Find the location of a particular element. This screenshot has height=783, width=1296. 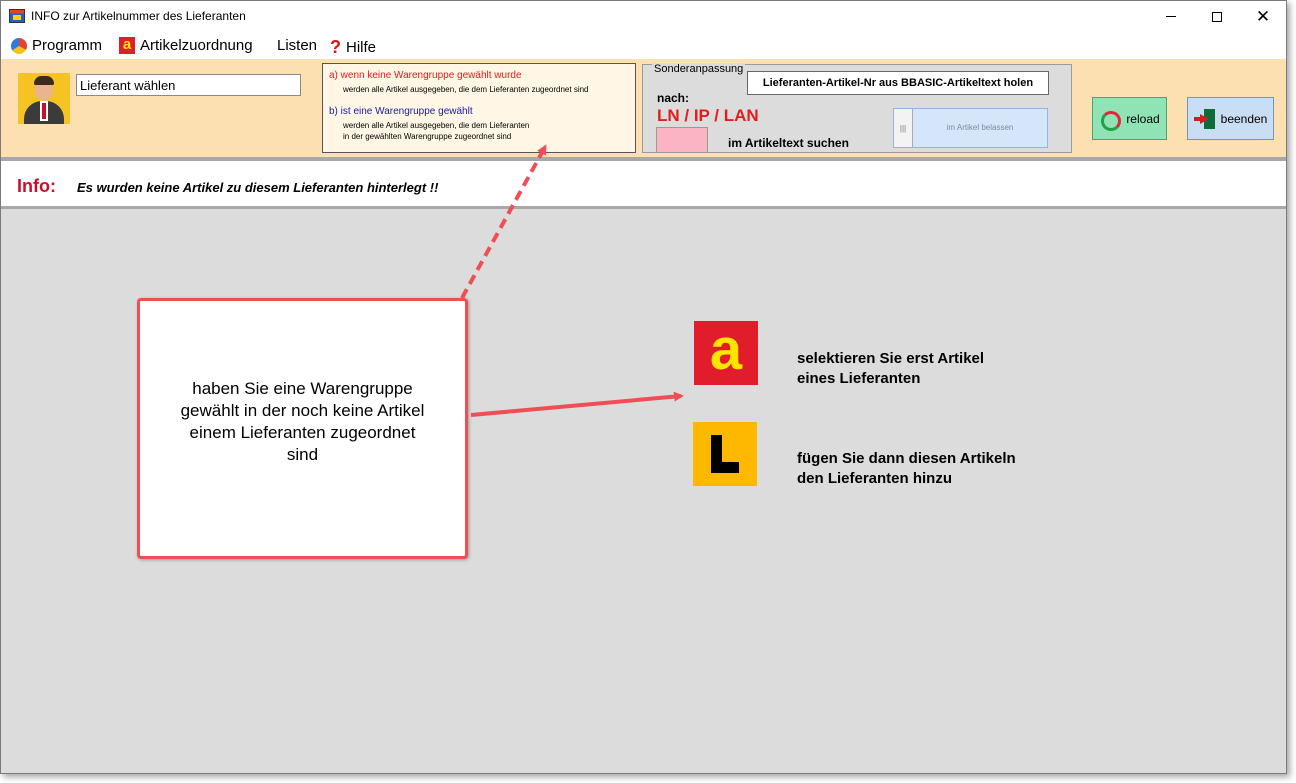

close-button: ✕ is located at coordinates (1263, 16).